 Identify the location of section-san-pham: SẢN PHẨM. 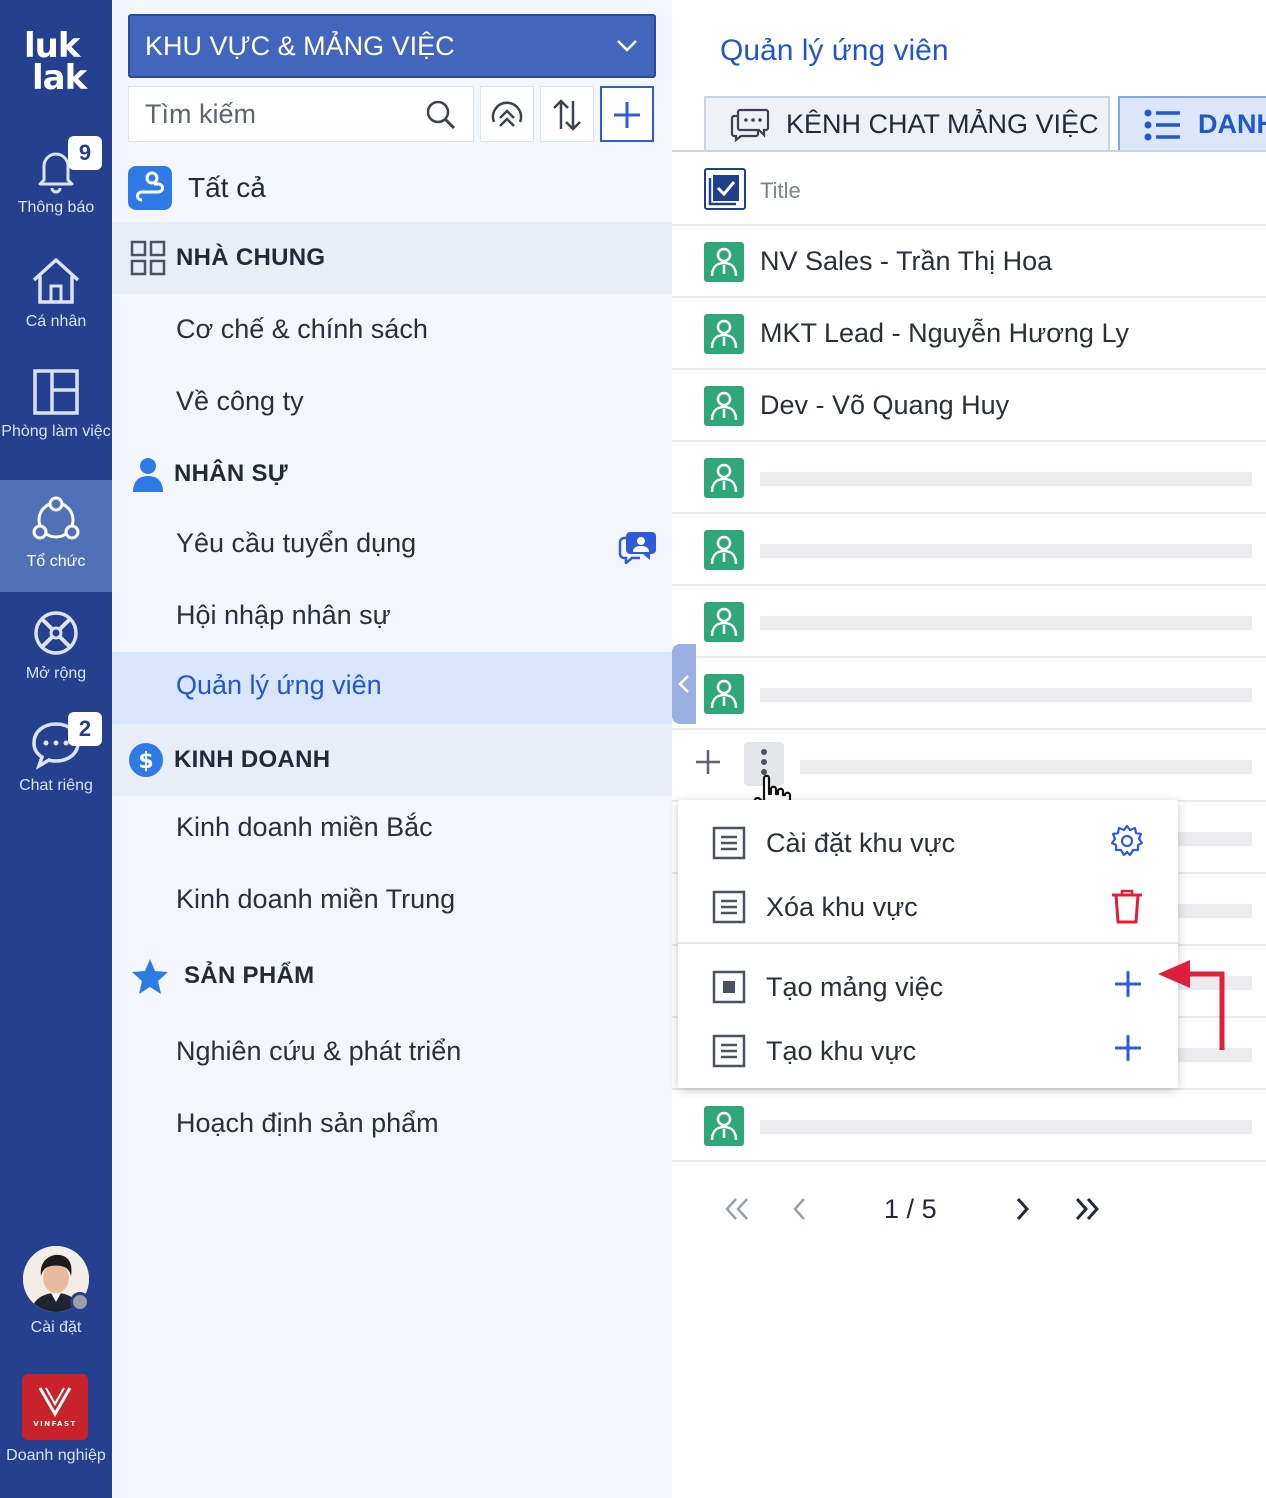
(392, 976).